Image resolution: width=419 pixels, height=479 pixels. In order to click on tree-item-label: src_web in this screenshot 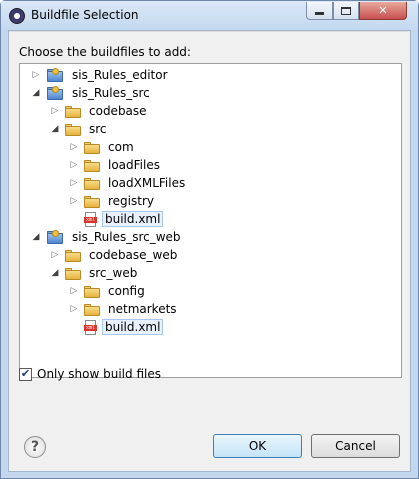, I will do `click(113, 273)`.